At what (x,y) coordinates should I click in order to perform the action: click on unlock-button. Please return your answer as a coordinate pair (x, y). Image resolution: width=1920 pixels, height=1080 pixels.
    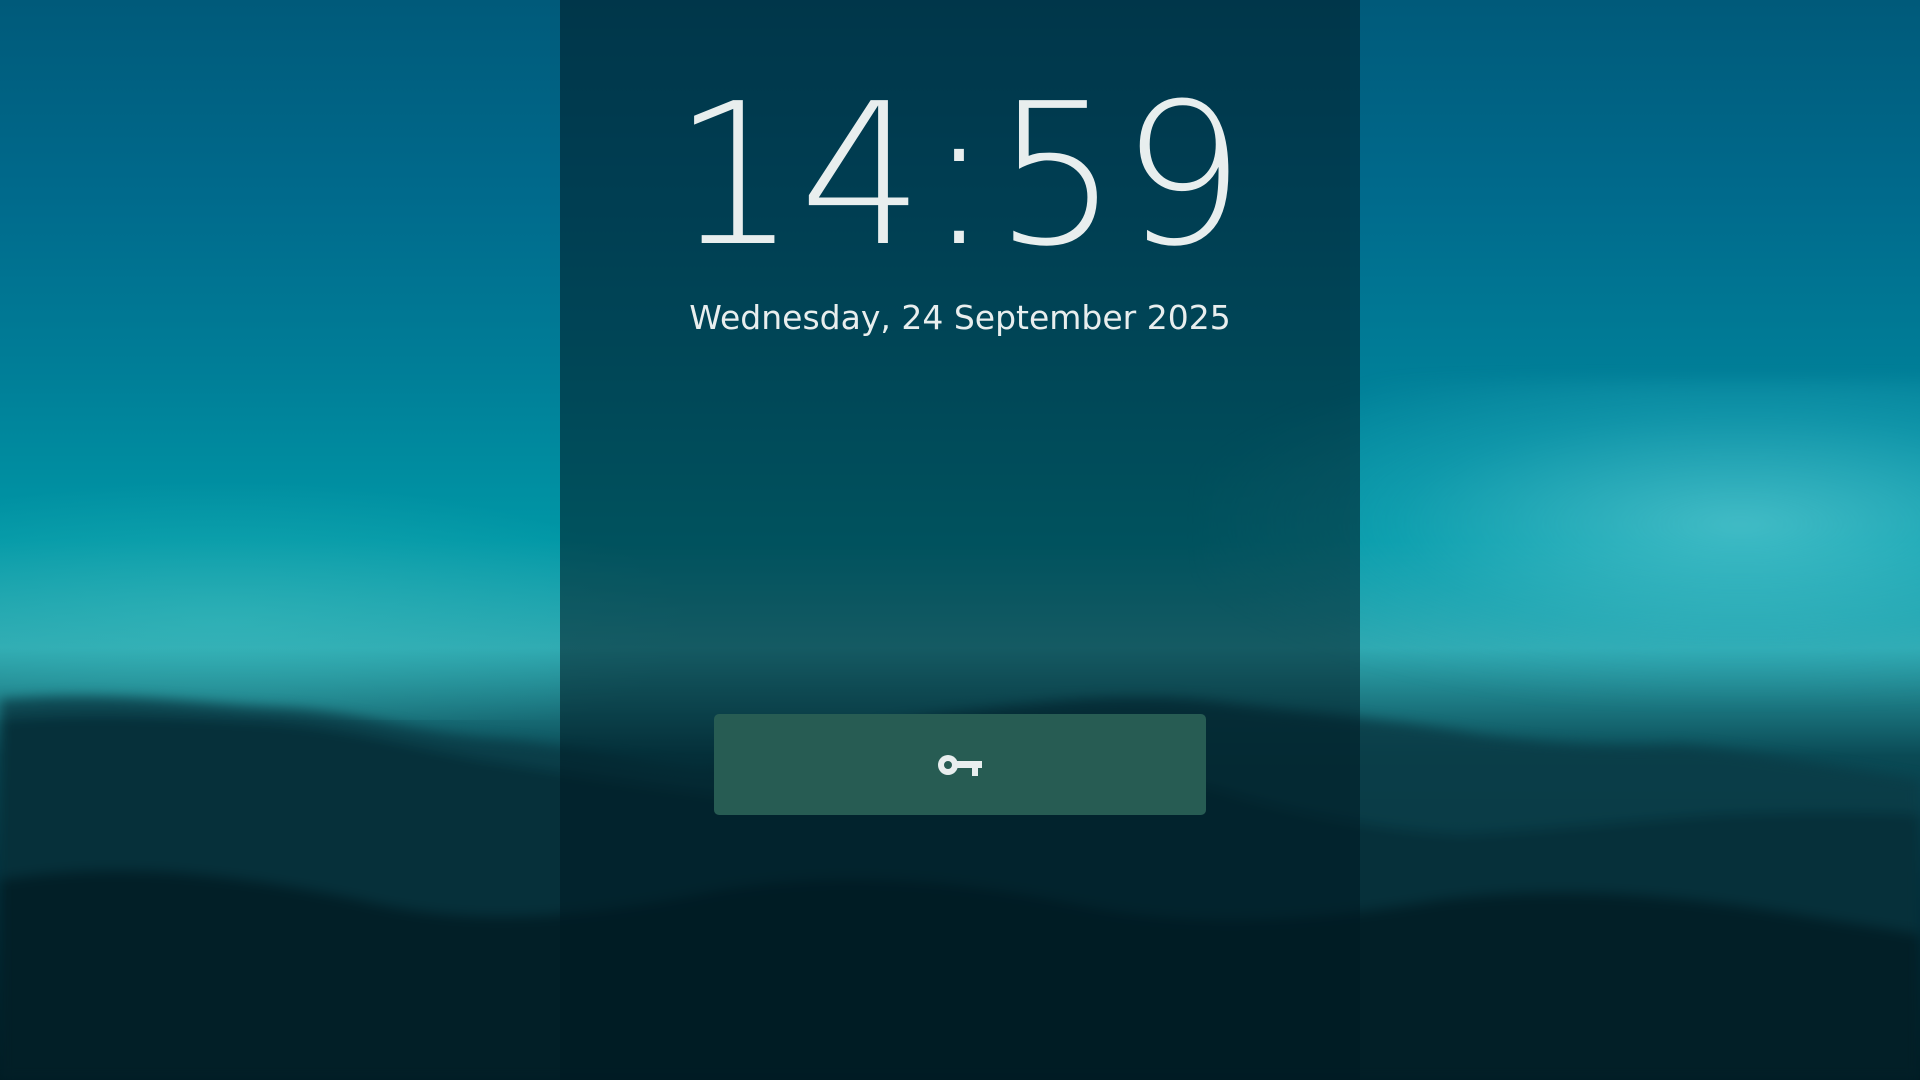
    Looking at the image, I should click on (960, 764).